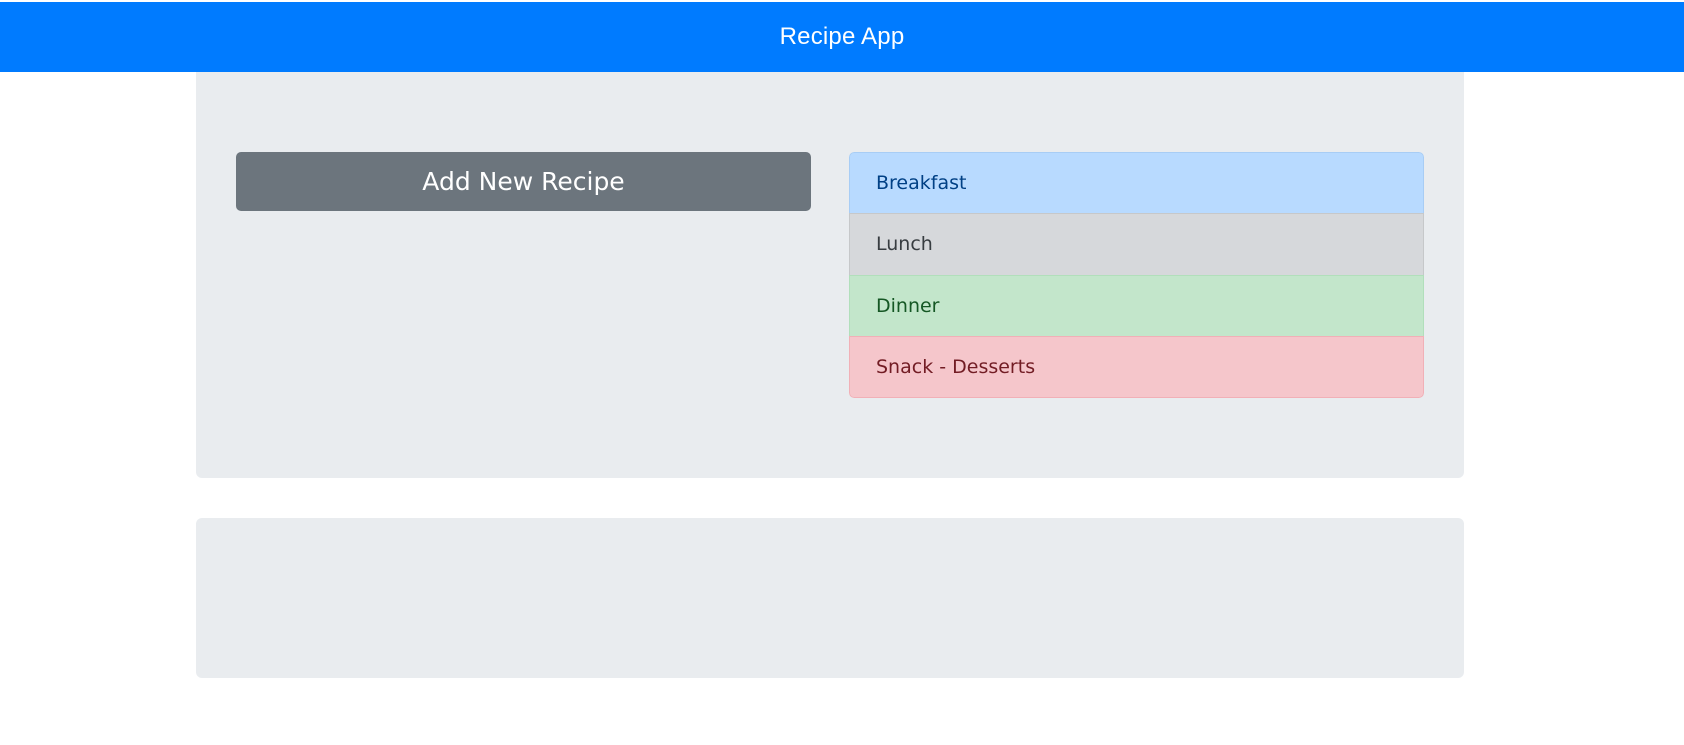 The height and width of the screenshot is (745, 1684). What do you see at coordinates (1136, 305) in the screenshot?
I see `category-item-dinner: Dinner` at bounding box center [1136, 305].